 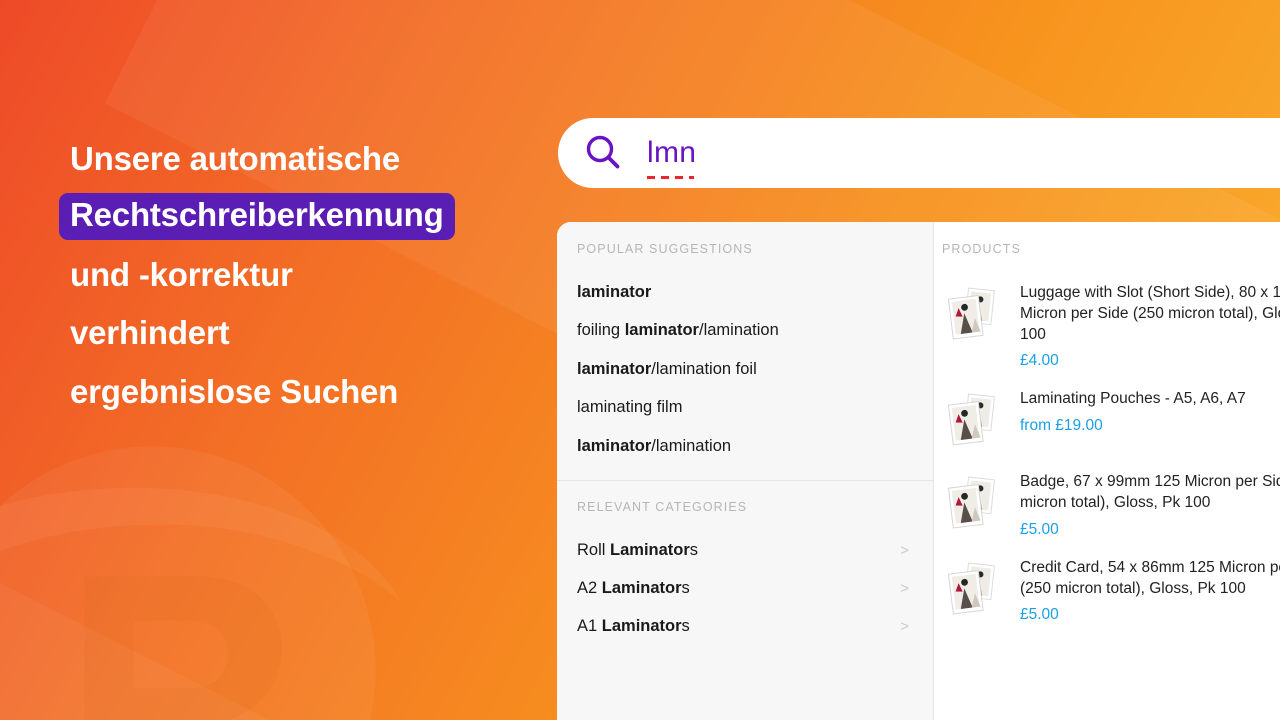 I want to click on popular-suggestions-label: POPULAR SUGGESTIONS, so click(x=665, y=249).